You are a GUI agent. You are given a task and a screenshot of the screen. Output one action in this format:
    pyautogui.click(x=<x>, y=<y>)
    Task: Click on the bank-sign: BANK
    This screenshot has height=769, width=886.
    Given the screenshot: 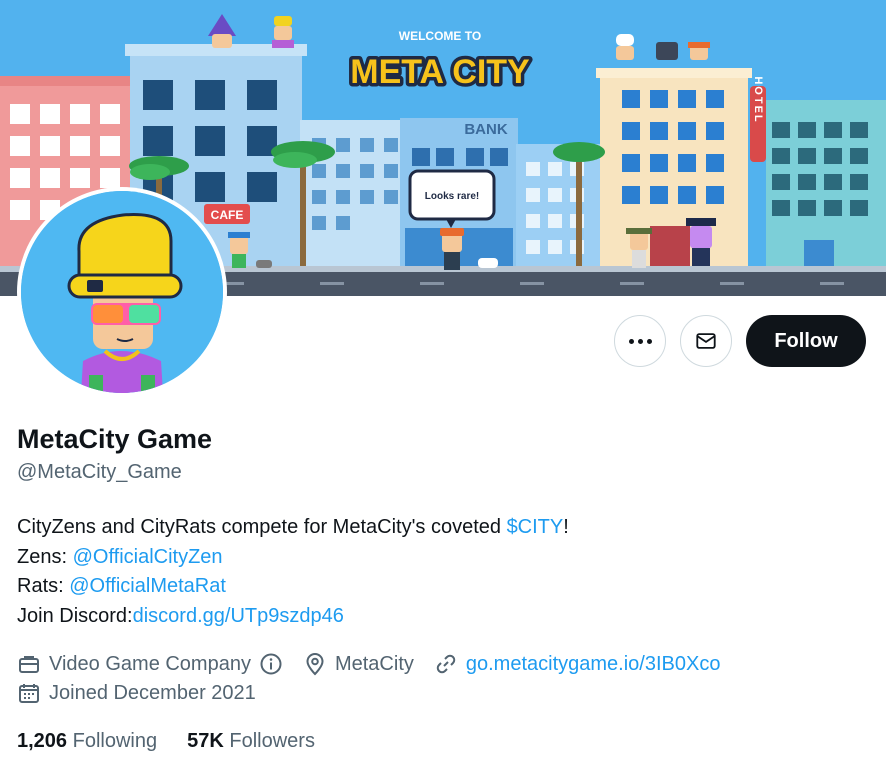 What is the action you would take?
    pyautogui.click(x=485, y=129)
    